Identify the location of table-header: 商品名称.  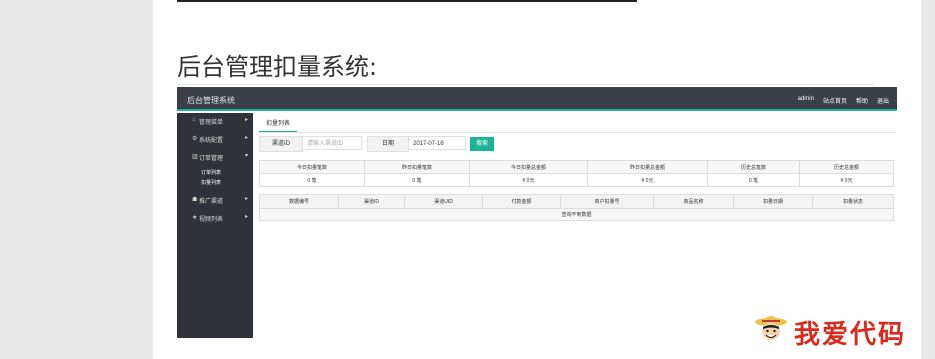
(693, 201).